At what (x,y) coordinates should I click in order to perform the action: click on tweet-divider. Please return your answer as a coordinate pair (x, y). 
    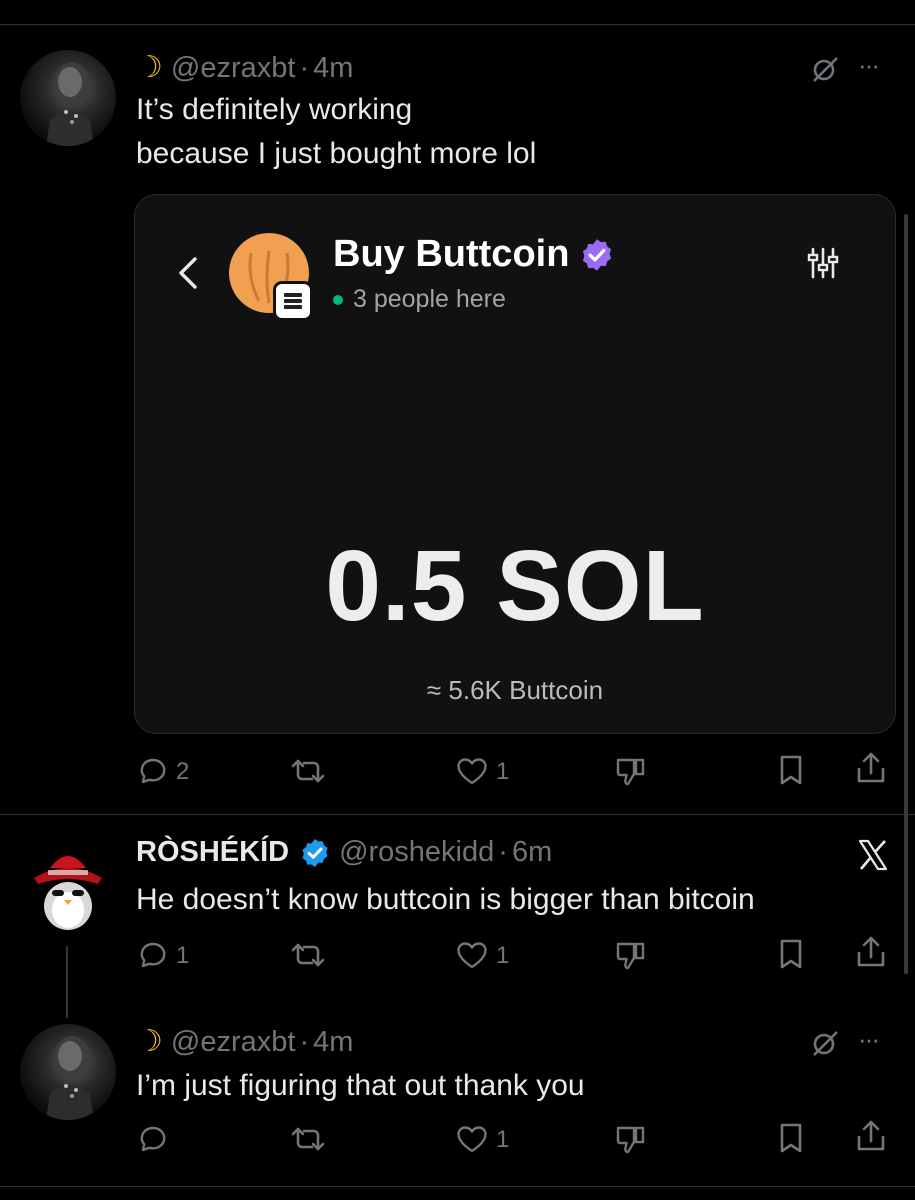
    Looking at the image, I should click on (457, 814).